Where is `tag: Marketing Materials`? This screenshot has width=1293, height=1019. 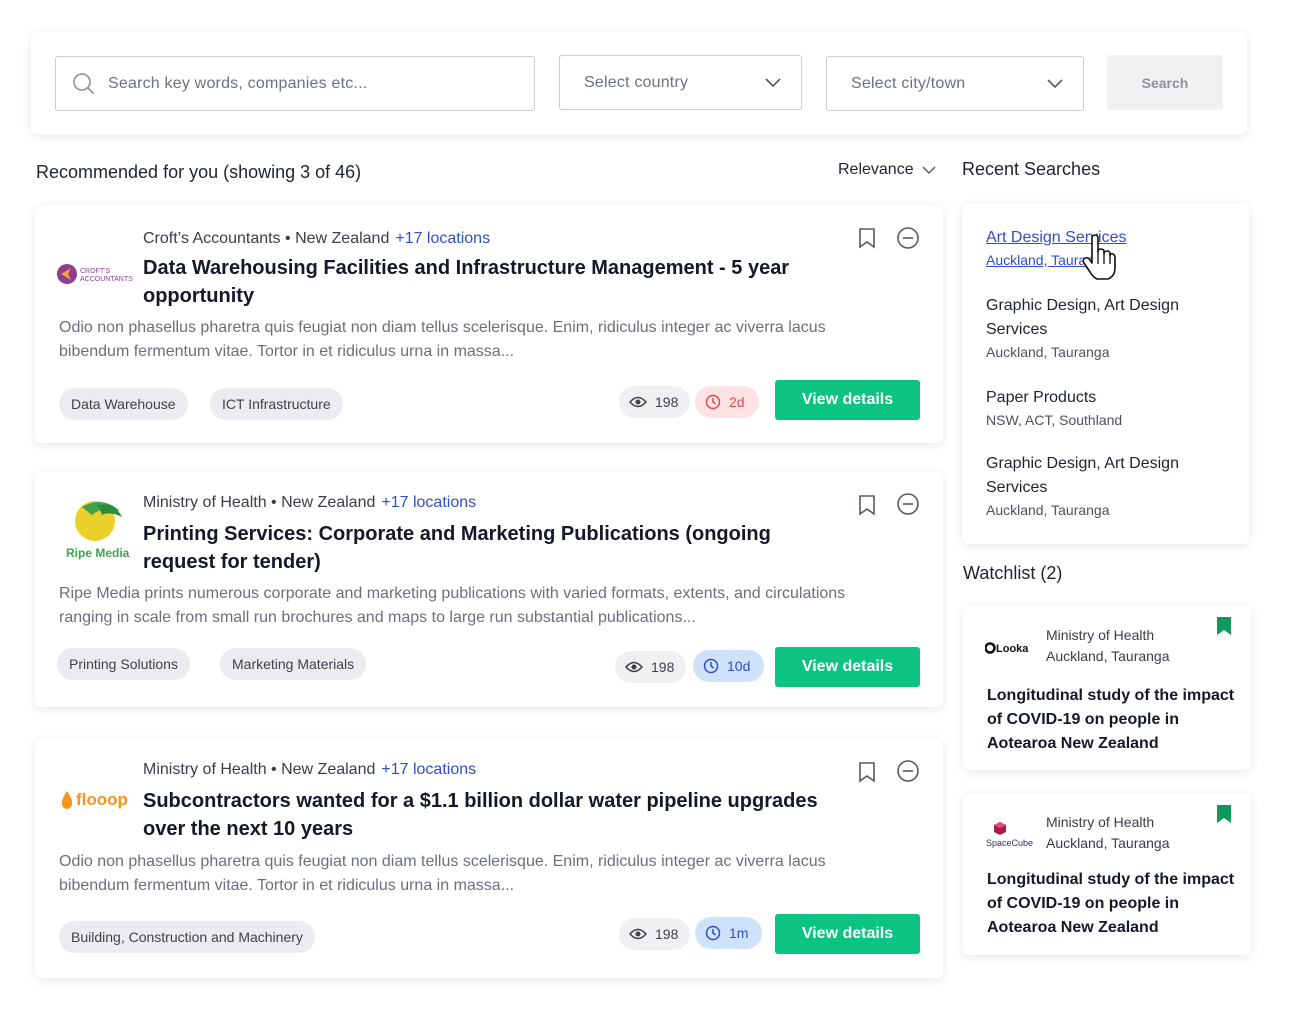
tag: Marketing Materials is located at coordinates (293, 664).